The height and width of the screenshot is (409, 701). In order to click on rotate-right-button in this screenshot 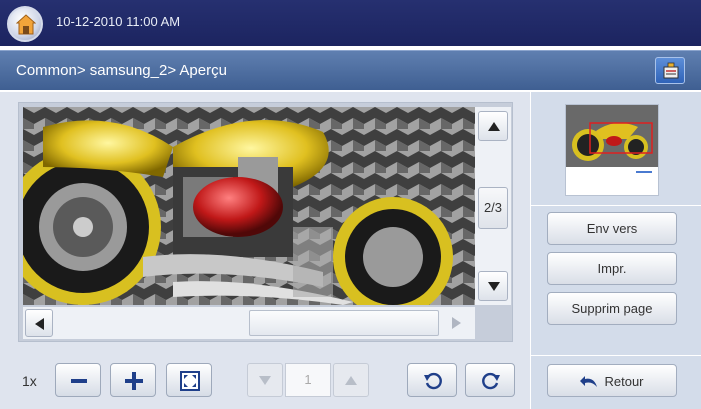, I will do `click(490, 380)`.